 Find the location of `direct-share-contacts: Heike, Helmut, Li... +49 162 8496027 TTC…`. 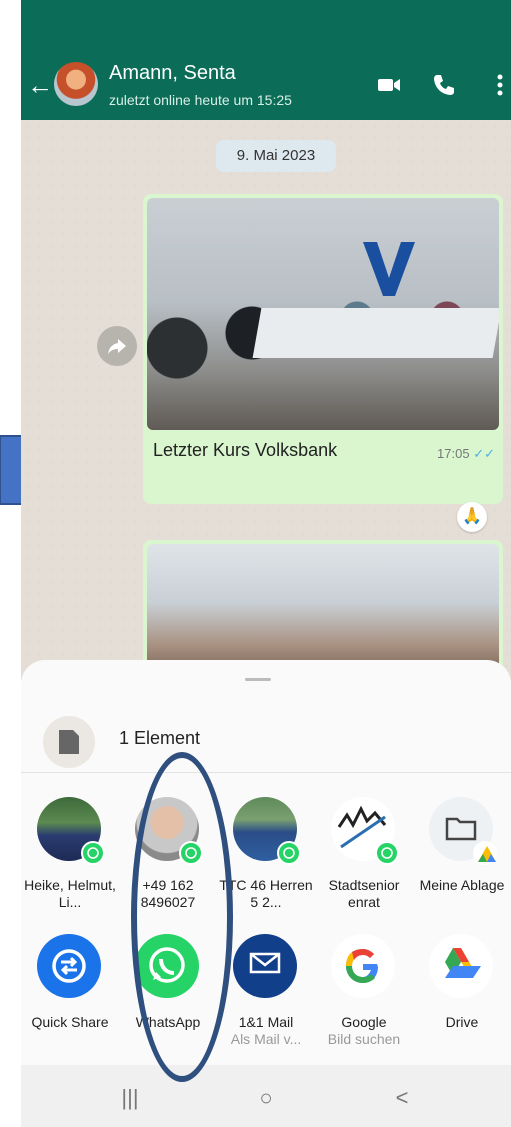

direct-share-contacts: Heike, Helmut, Li... +49 162 8496027 TTC… is located at coordinates (266, 850).